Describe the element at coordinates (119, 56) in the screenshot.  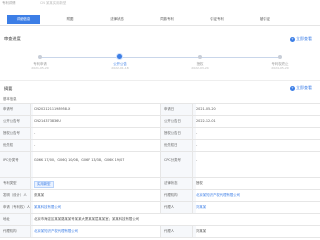
I see `timeline-dot-active` at that location.